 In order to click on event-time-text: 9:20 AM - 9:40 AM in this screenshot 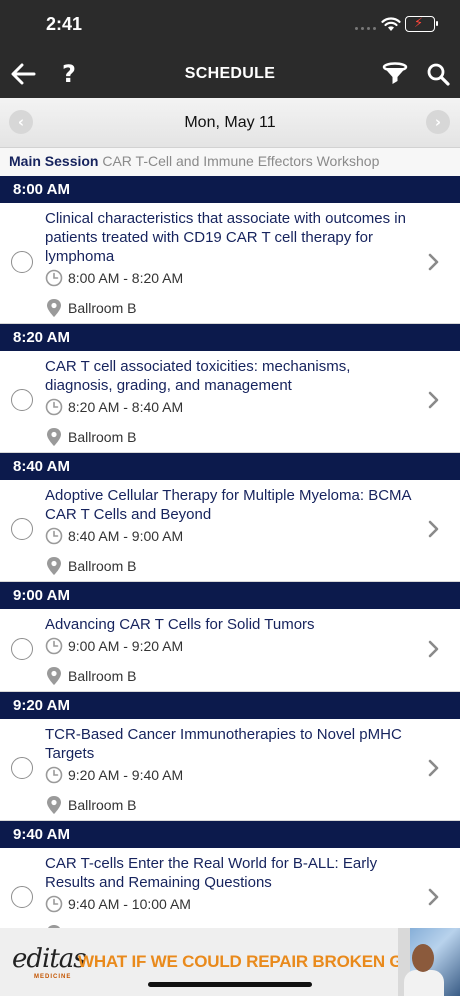, I will do `click(126, 775)`.